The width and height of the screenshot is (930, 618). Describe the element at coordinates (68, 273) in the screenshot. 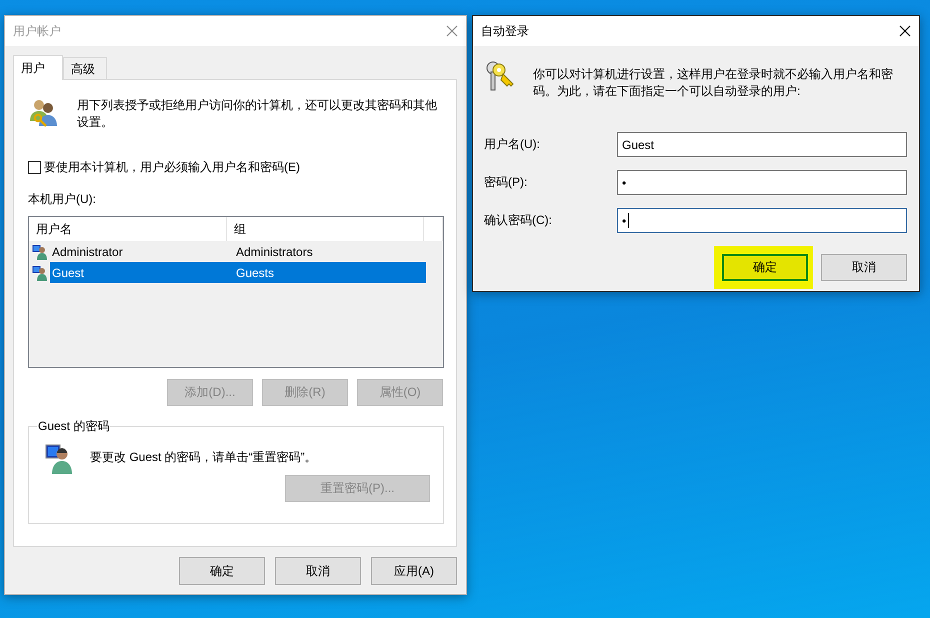

I see `user-name: Guest` at that location.